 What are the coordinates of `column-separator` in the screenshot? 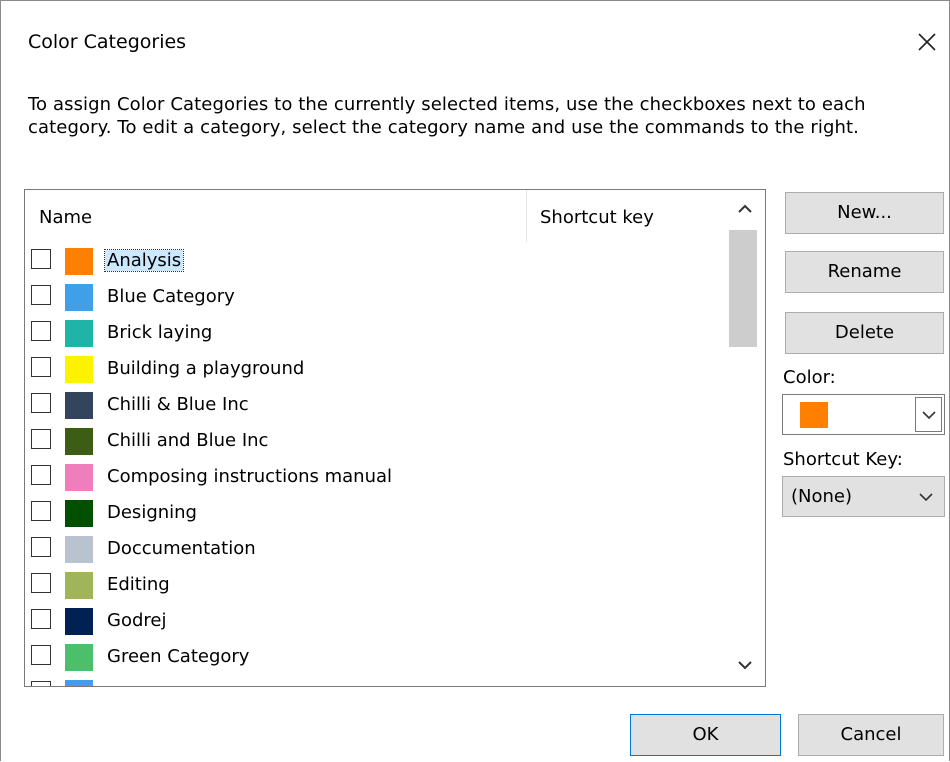 It's located at (526, 216).